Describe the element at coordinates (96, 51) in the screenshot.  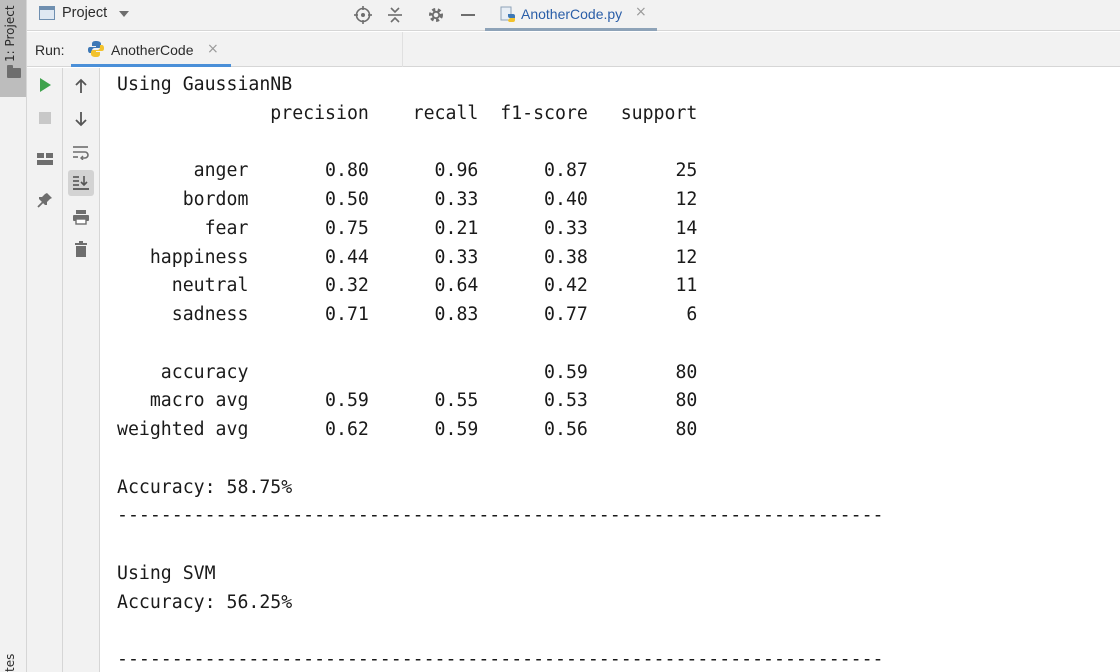
I see `python-icon` at that location.